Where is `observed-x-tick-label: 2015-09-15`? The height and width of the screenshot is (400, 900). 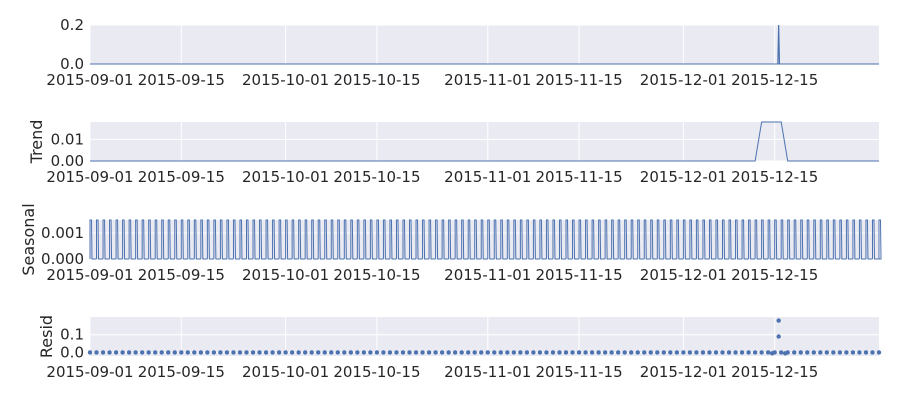 observed-x-tick-label: 2015-09-15 is located at coordinates (181, 80).